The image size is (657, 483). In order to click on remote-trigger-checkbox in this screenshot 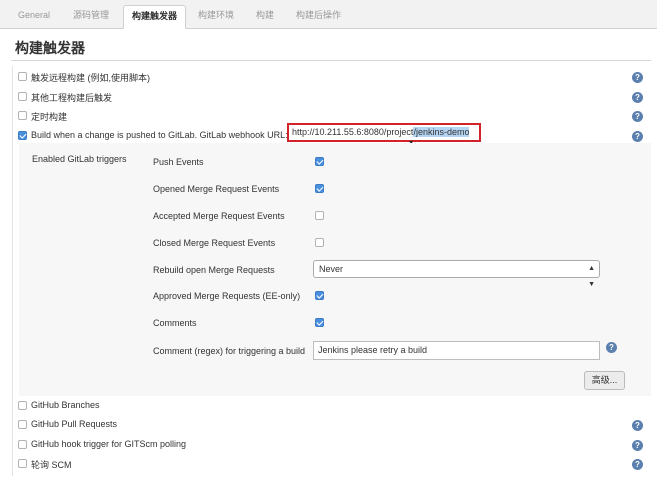, I will do `click(22, 76)`.